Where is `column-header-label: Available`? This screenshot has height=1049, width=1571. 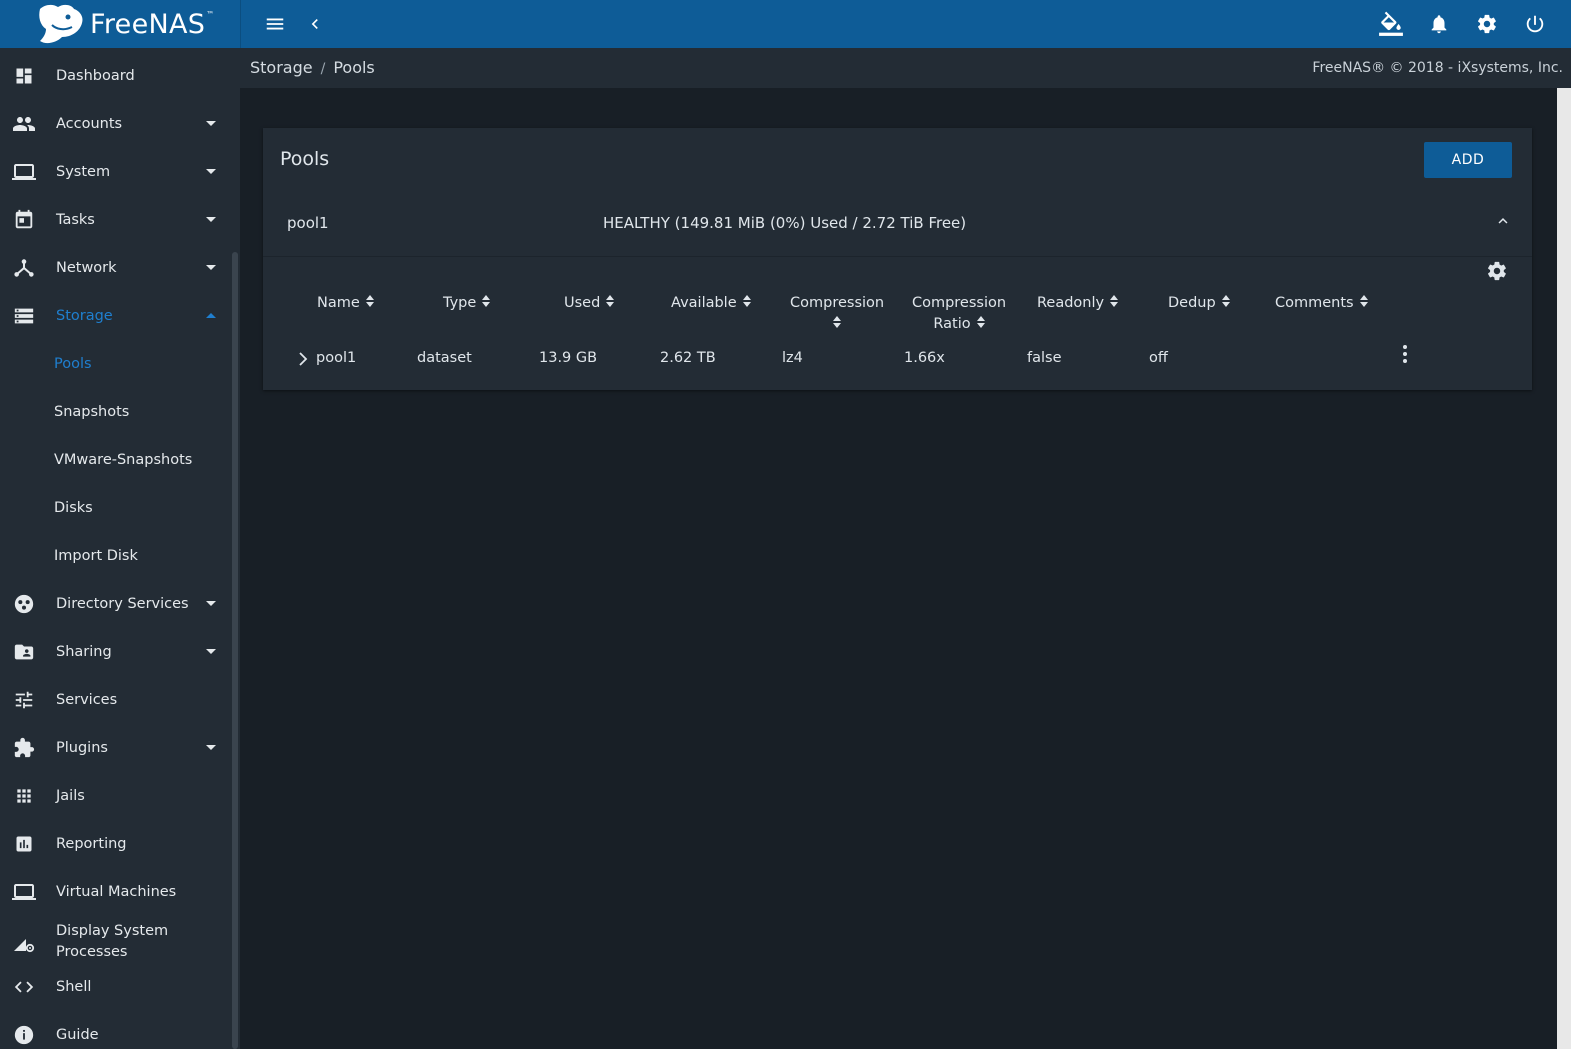 column-header-label: Available is located at coordinates (704, 303).